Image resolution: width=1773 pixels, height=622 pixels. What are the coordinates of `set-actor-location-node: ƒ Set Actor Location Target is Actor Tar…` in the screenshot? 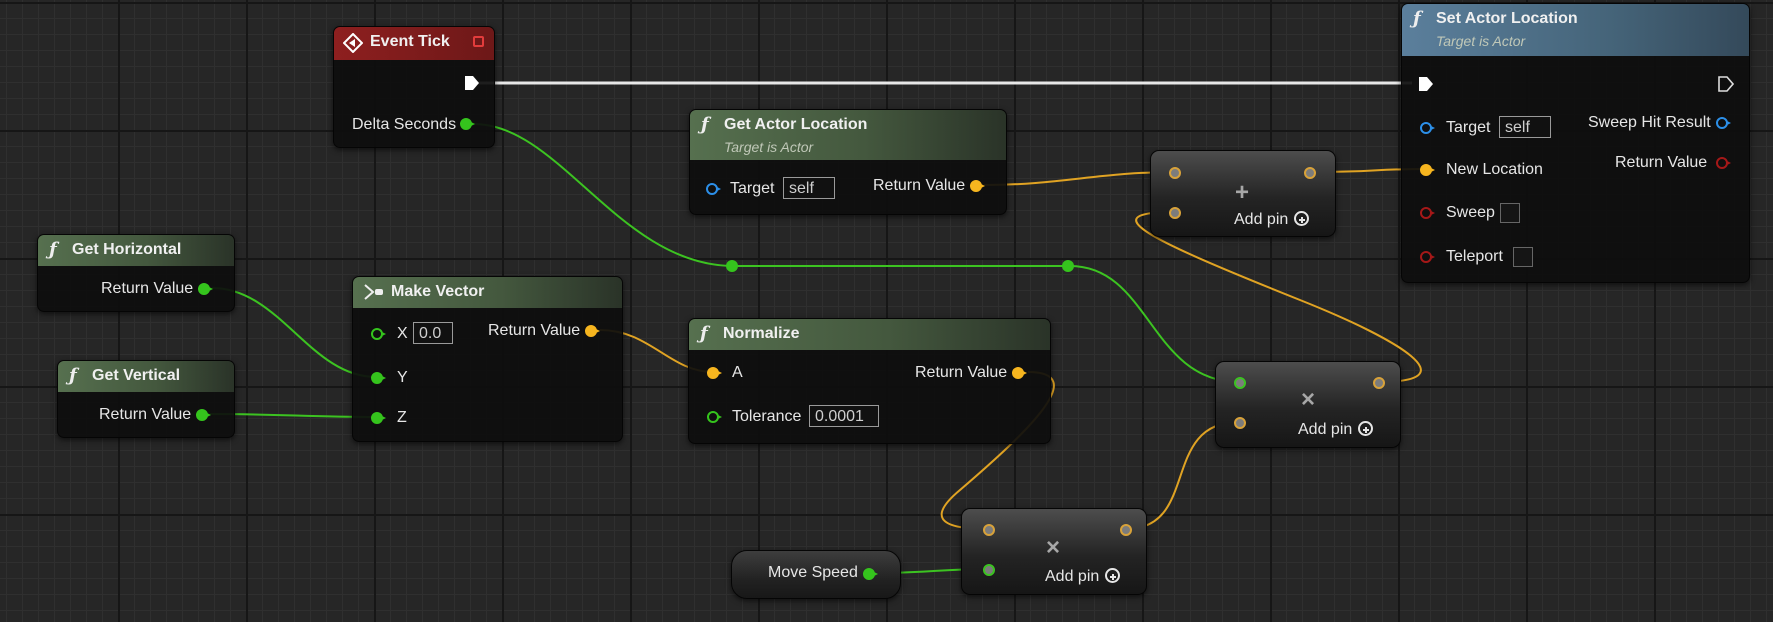 It's located at (1575, 143).